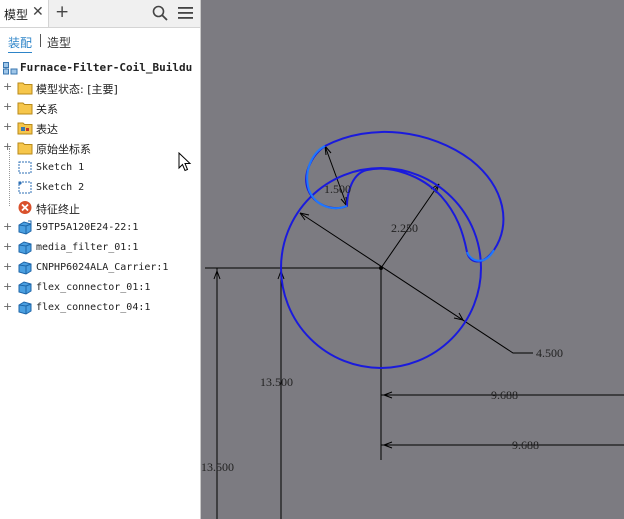 This screenshot has width=624, height=519. I want to click on circle-center-point, so click(381, 268).